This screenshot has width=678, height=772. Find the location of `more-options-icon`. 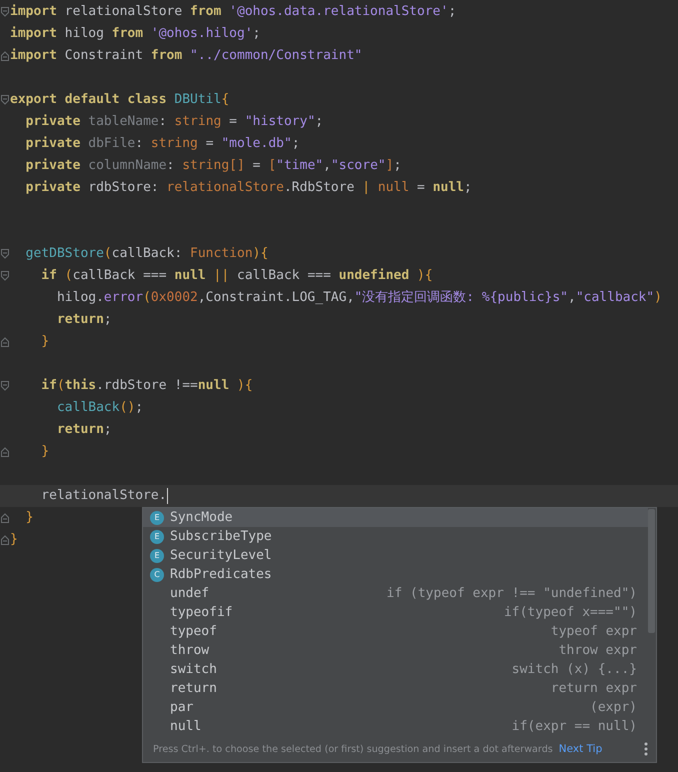

more-options-icon is located at coordinates (646, 749).